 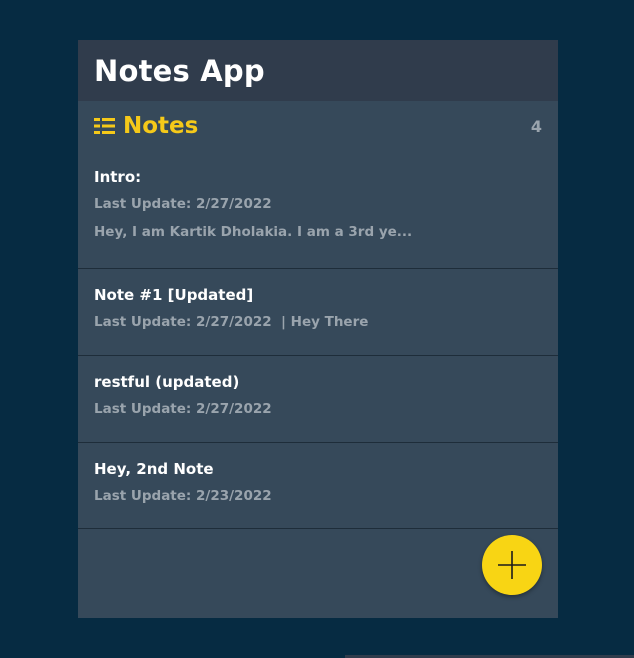 I want to click on plus-icon, so click(x=512, y=565).